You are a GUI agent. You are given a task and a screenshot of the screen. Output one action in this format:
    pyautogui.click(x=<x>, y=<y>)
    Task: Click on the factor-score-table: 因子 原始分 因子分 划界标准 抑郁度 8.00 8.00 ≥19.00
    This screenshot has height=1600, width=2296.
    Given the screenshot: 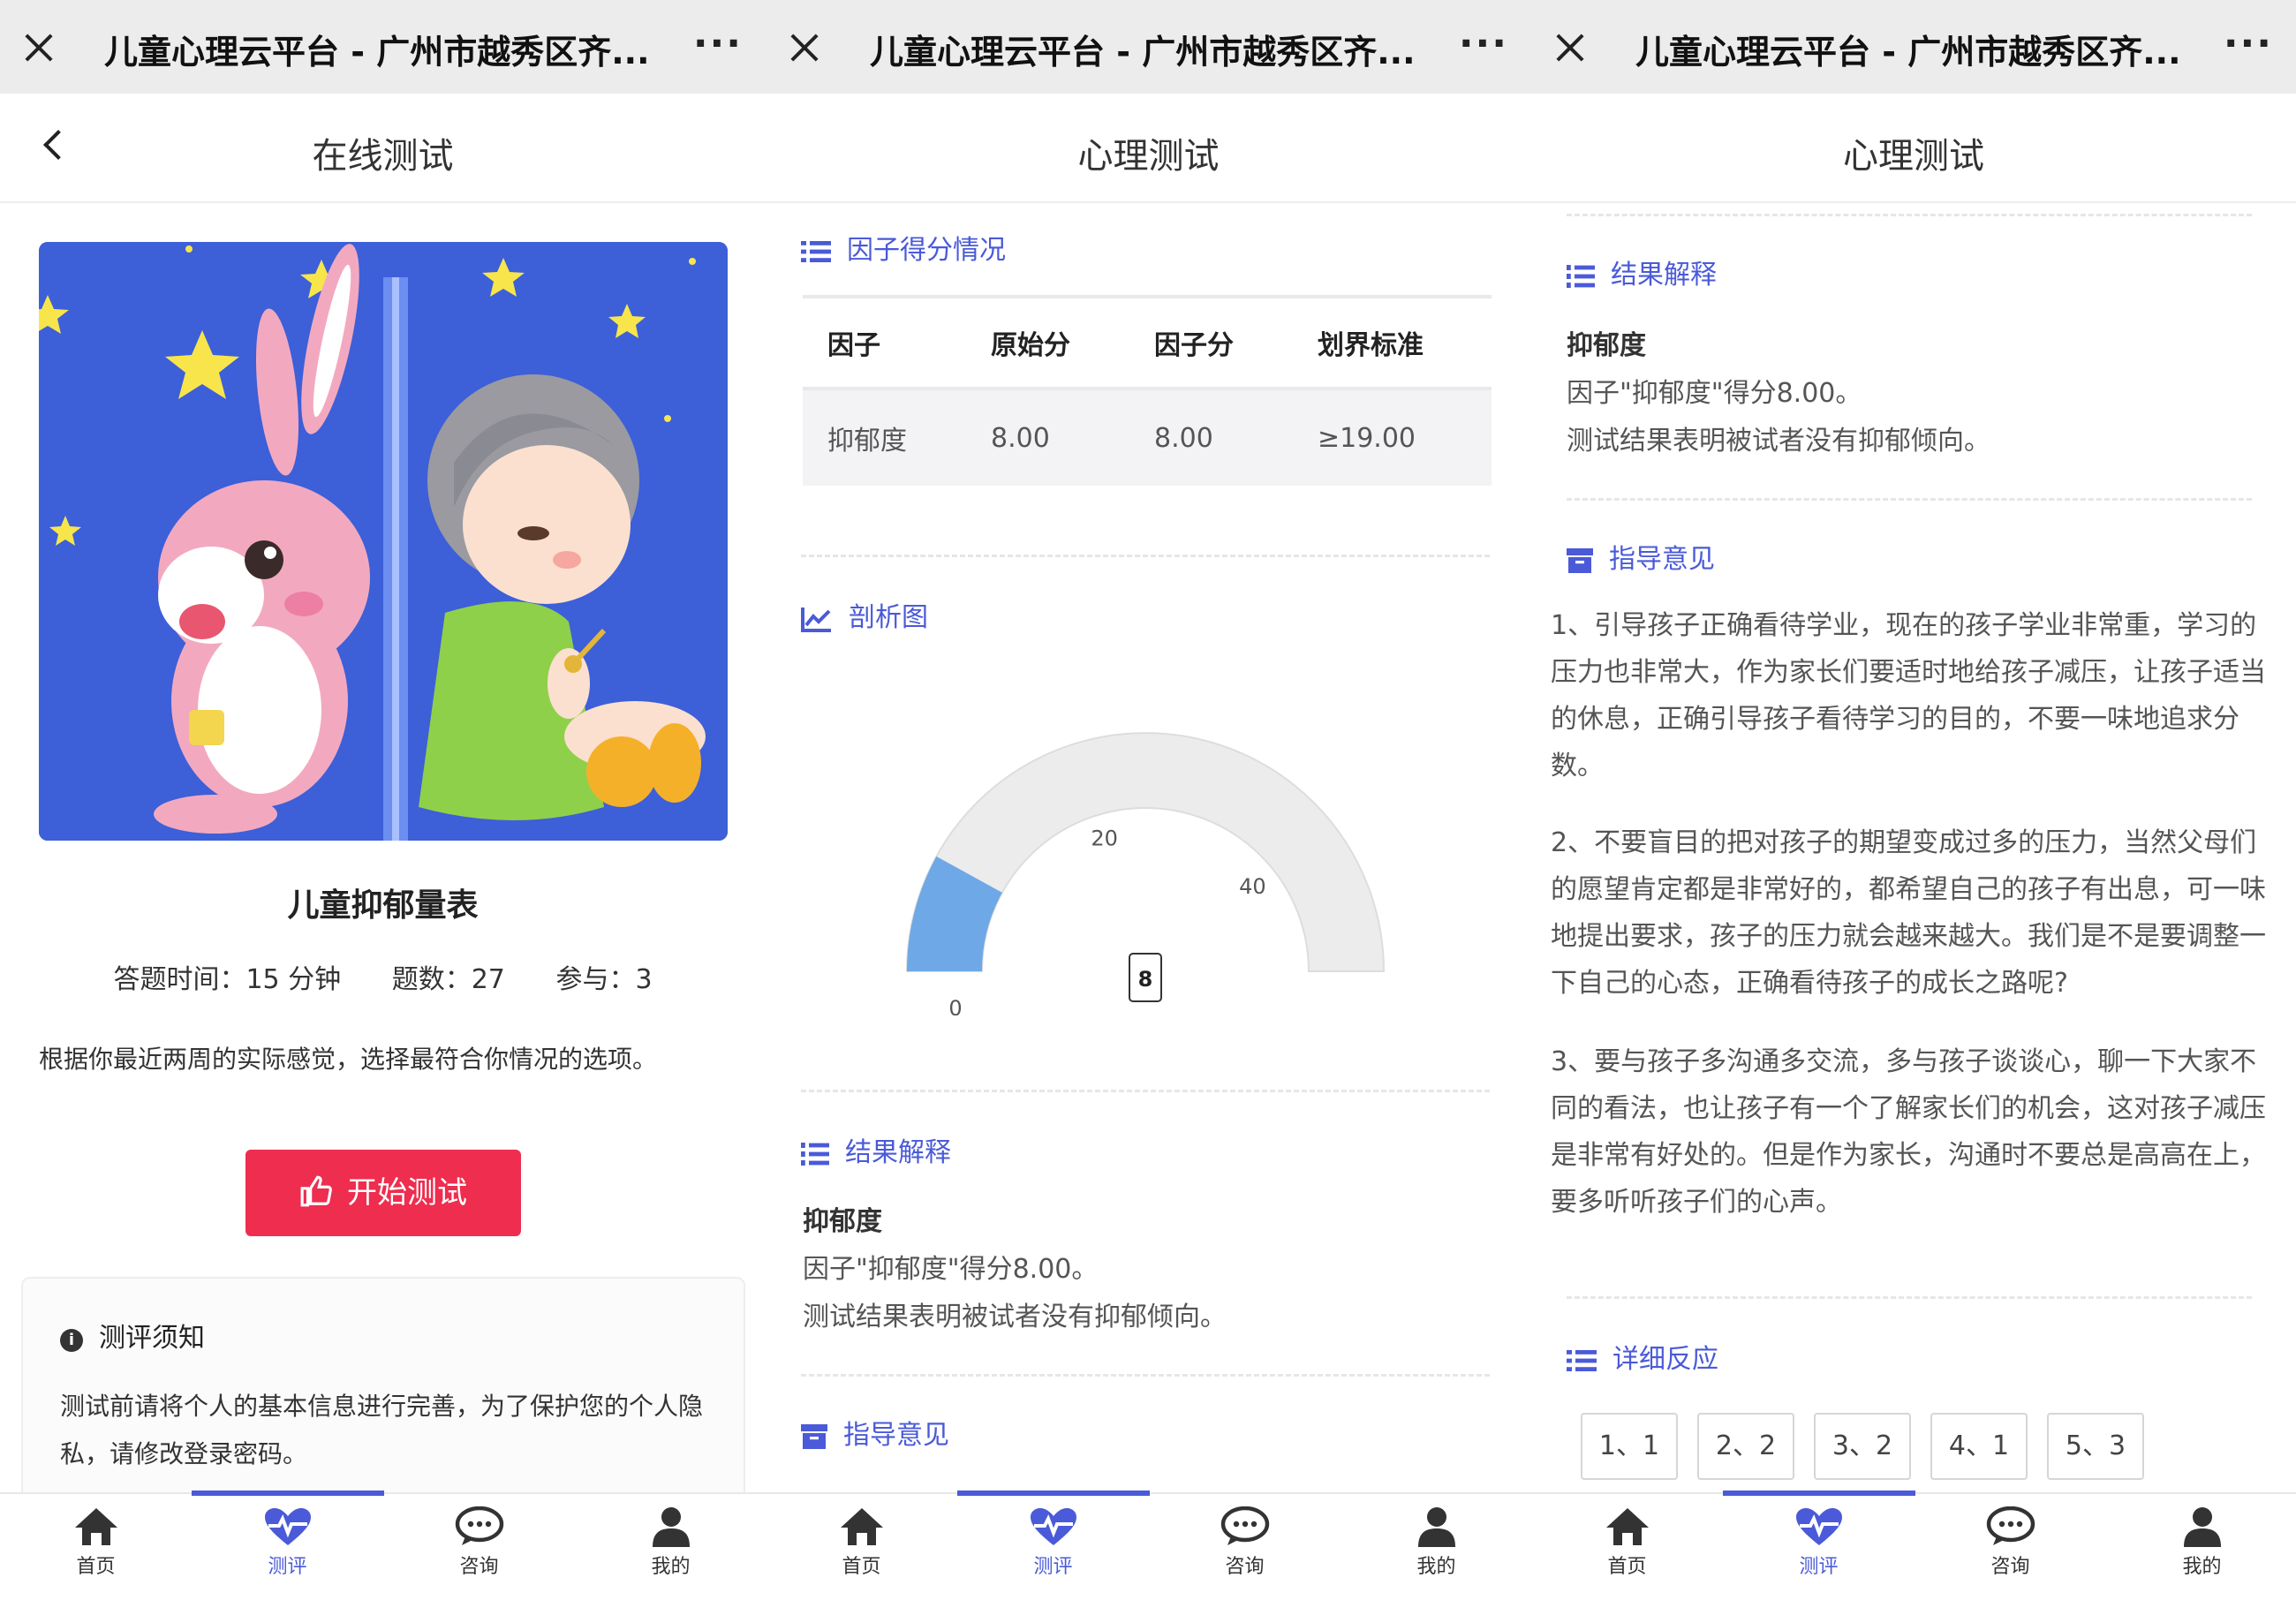 What is the action you would take?
    pyautogui.click(x=1147, y=390)
    